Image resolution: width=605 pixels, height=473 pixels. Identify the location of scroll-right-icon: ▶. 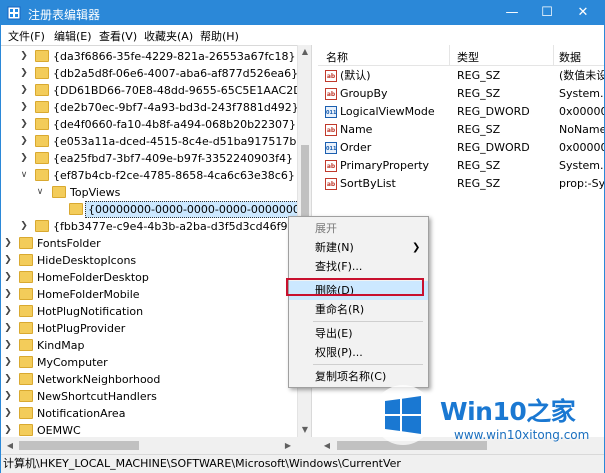
(288, 445).